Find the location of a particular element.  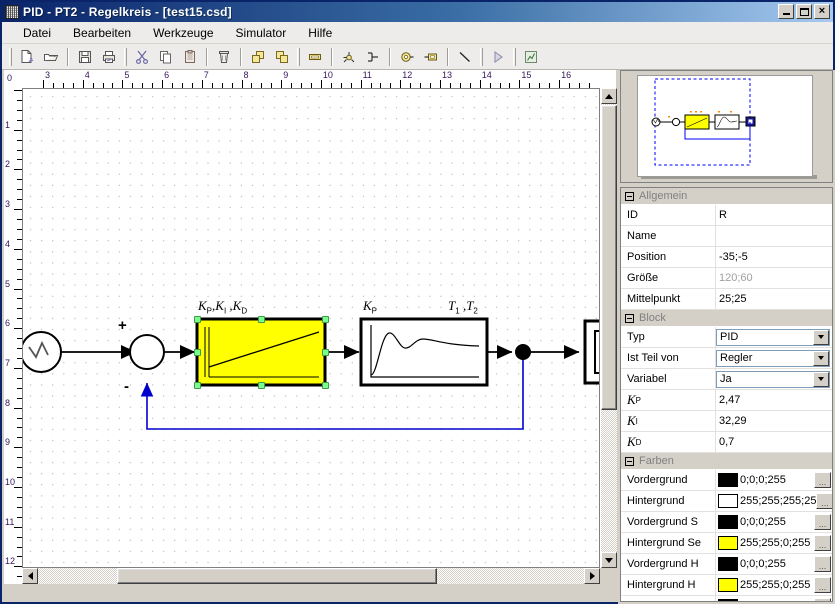

property-row-name: Name is located at coordinates (726, 236).